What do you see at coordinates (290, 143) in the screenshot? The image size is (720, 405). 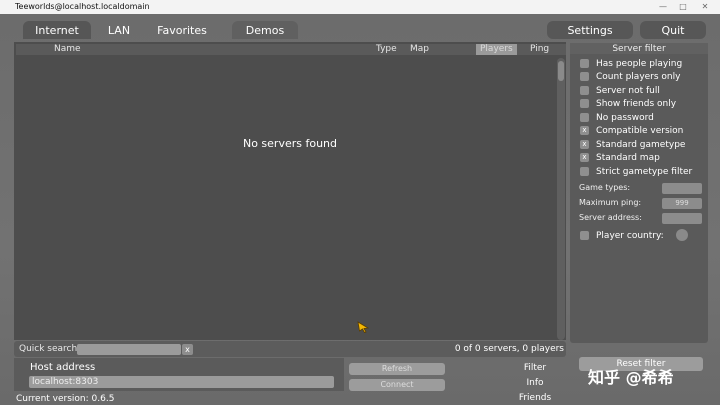 I see `no-servers-message: No servers found` at bounding box center [290, 143].